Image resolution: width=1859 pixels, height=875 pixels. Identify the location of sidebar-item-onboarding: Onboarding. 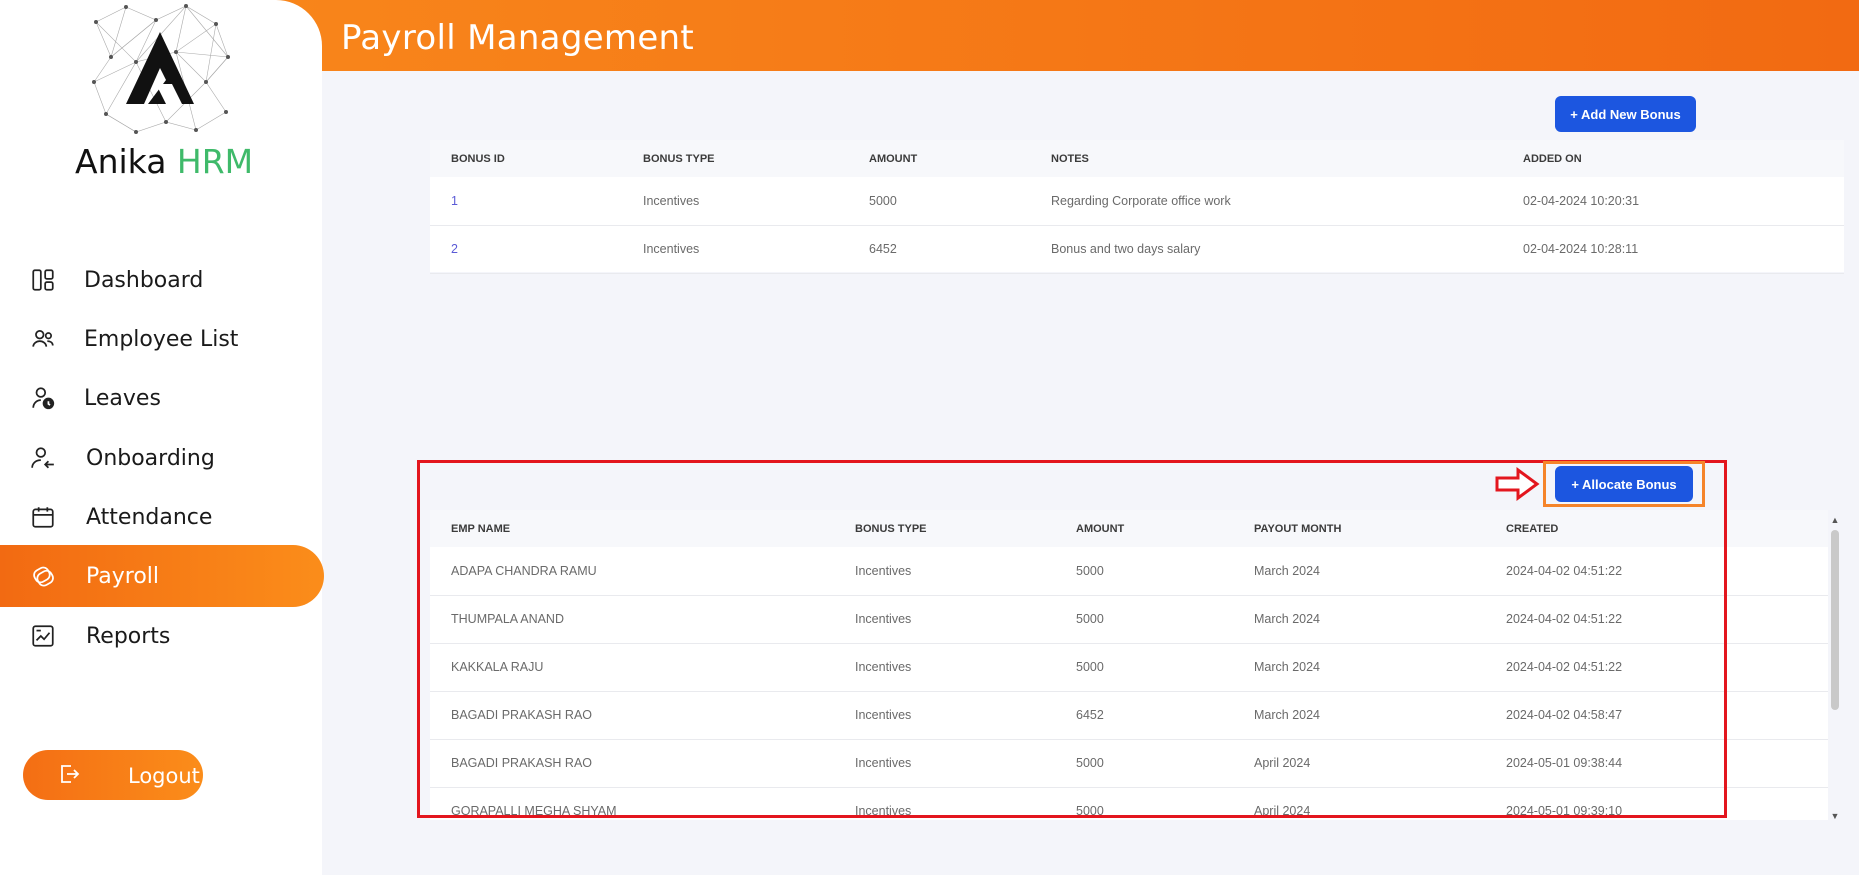
(161, 458).